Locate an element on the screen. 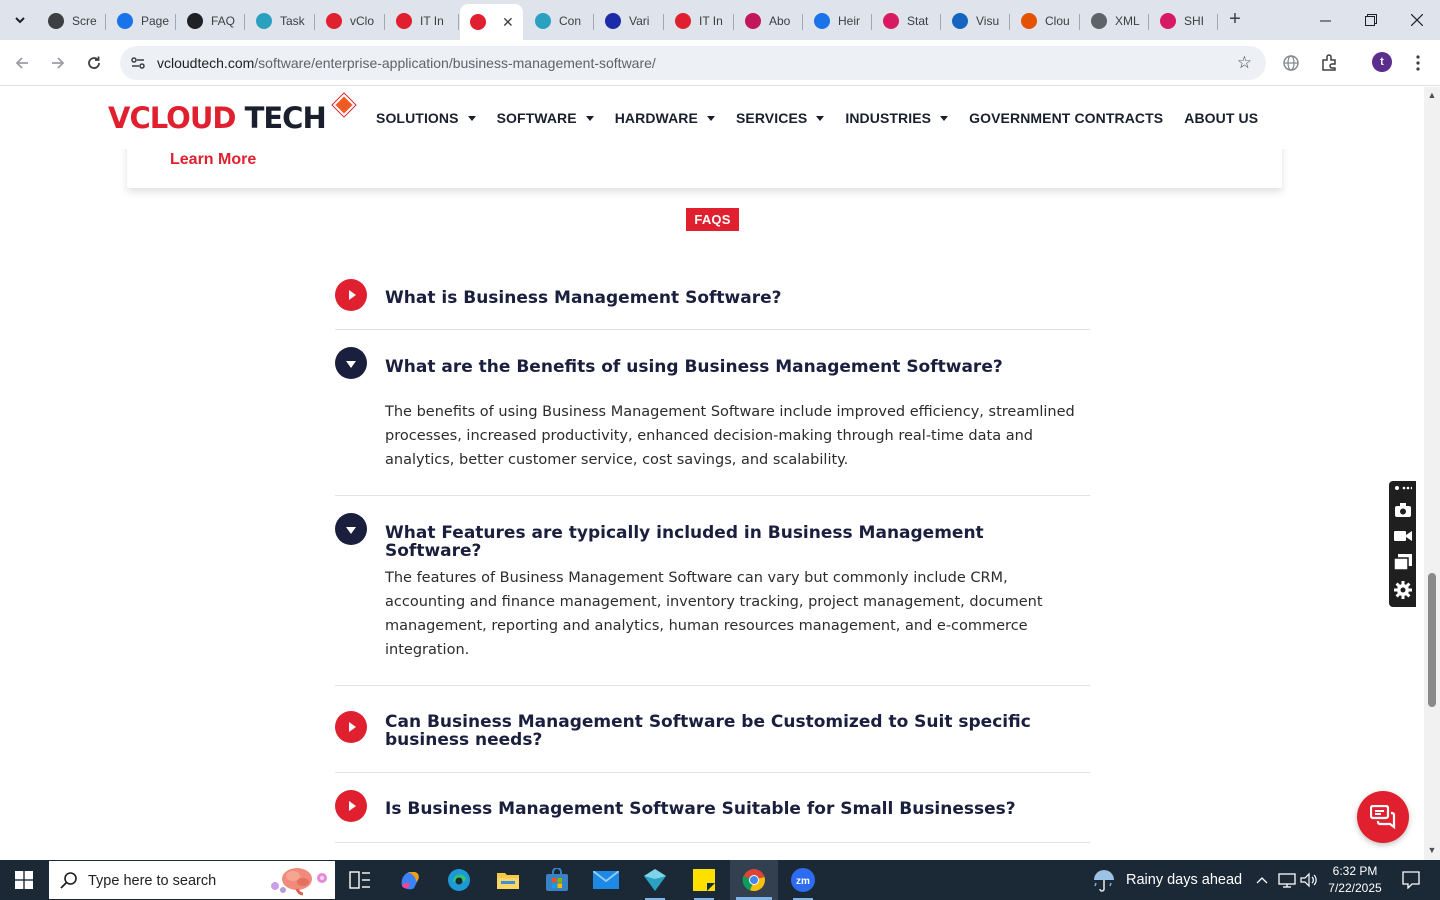  browser-tab: Task is located at coordinates (280, 21).